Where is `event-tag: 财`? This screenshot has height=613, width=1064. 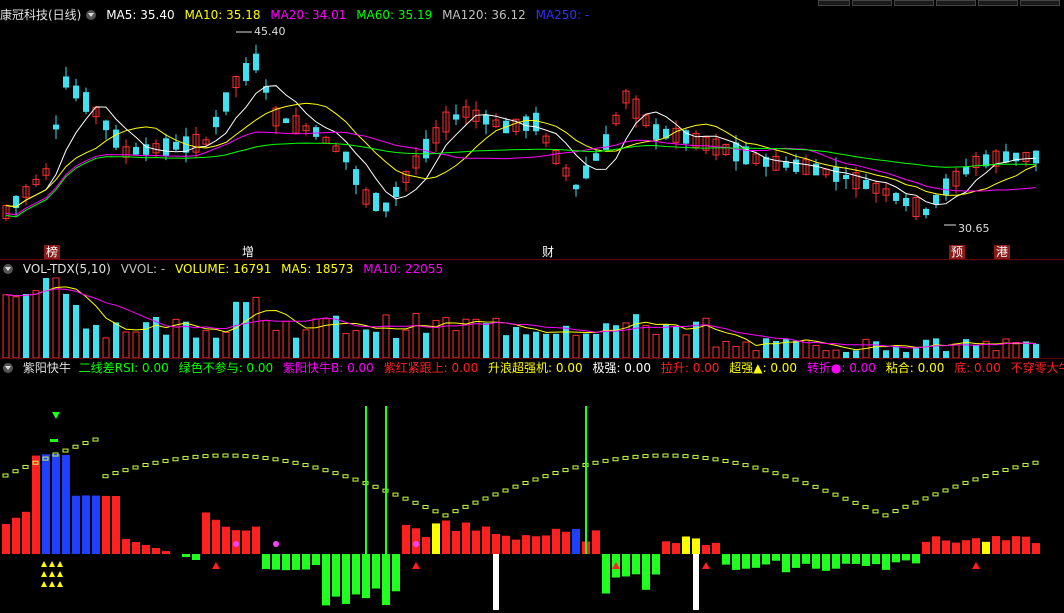 event-tag: 财 is located at coordinates (548, 252).